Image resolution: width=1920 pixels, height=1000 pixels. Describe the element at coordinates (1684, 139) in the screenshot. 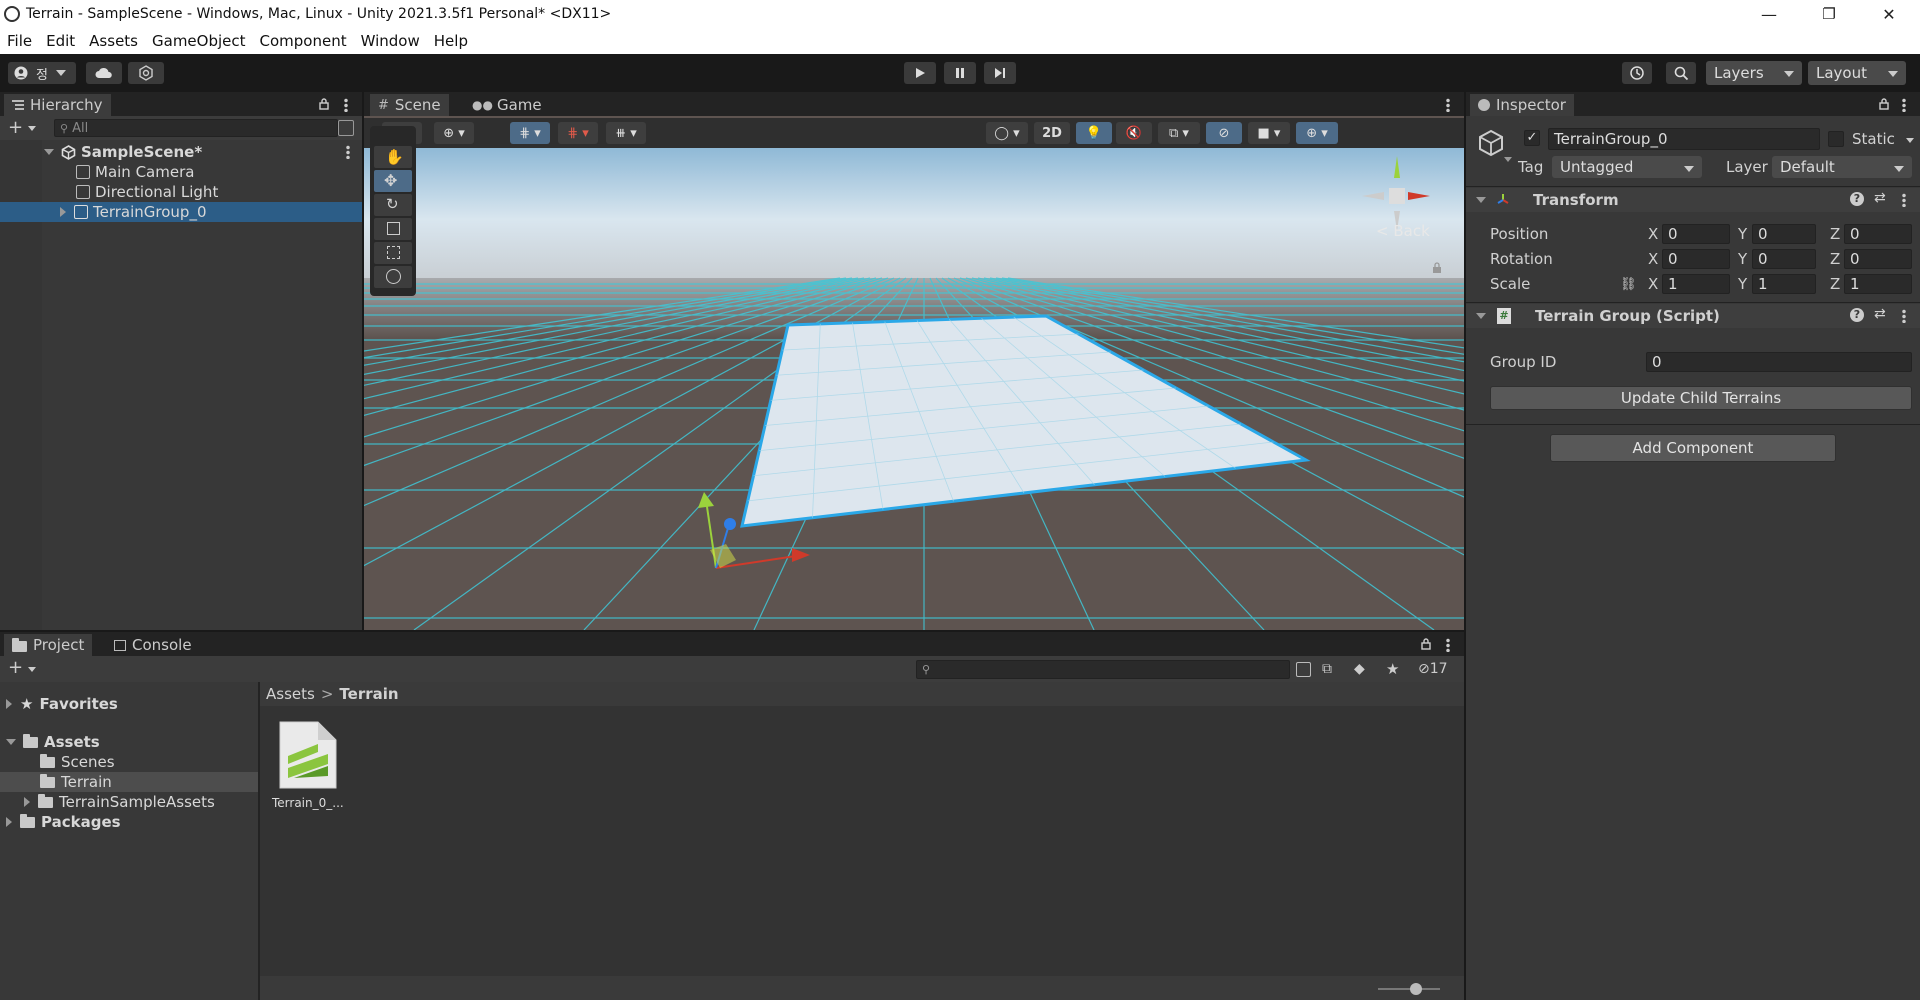

I see `object-name-field: TerrainGroup_0` at that location.